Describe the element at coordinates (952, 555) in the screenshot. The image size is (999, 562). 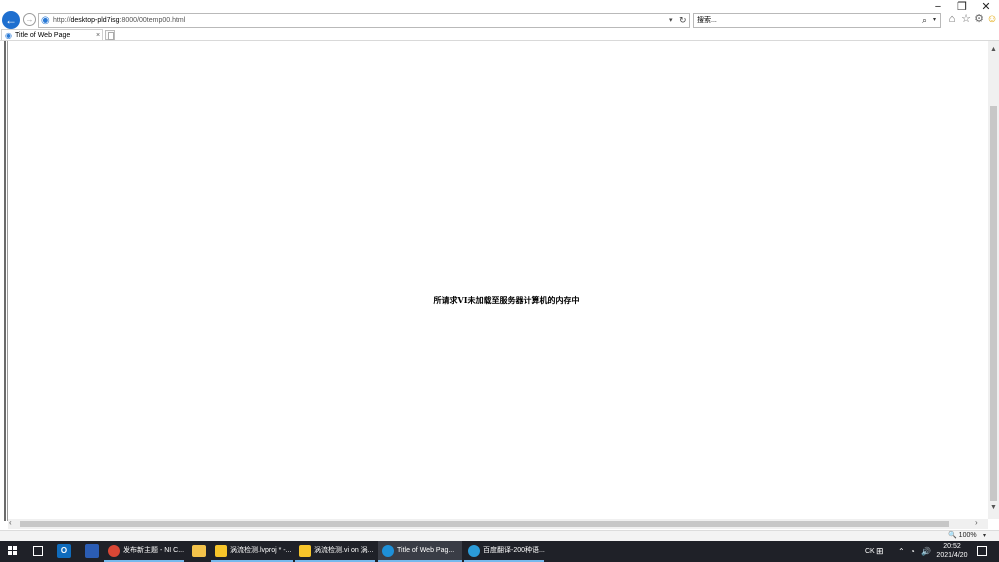
I see `clock-date: 2021/4/20` at that location.